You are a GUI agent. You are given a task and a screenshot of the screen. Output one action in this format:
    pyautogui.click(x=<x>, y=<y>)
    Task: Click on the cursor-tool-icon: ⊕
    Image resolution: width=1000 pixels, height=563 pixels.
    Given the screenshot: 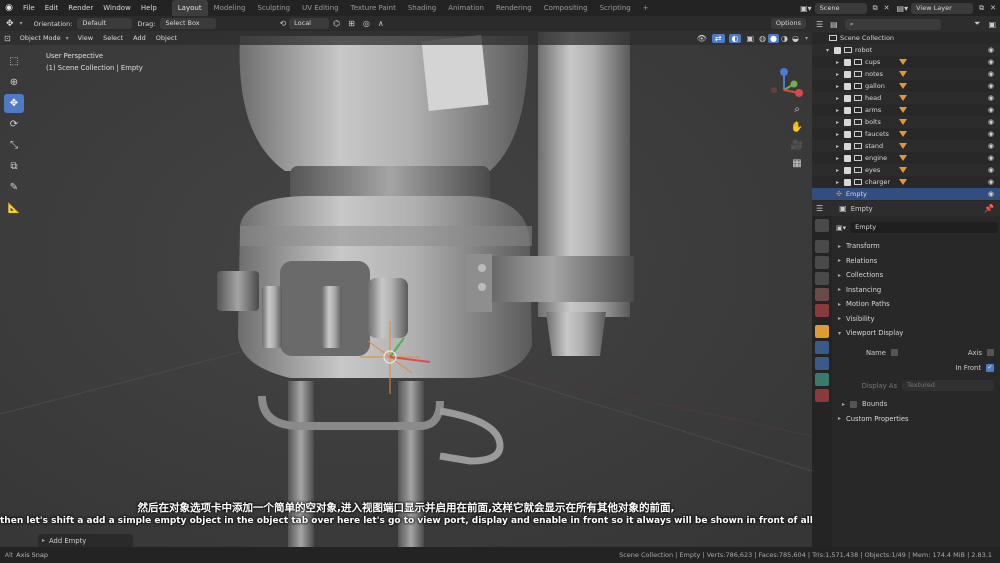 What is the action you would take?
    pyautogui.click(x=14, y=82)
    